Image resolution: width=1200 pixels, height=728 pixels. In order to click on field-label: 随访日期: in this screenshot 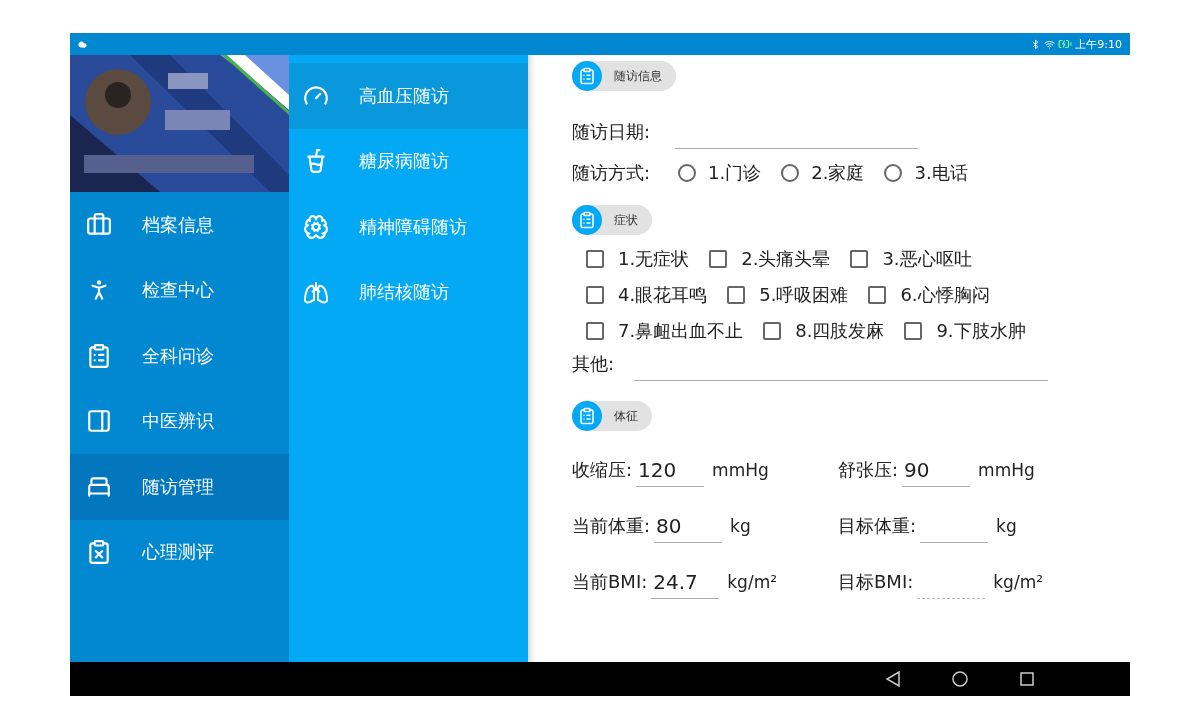, I will do `click(611, 132)`.